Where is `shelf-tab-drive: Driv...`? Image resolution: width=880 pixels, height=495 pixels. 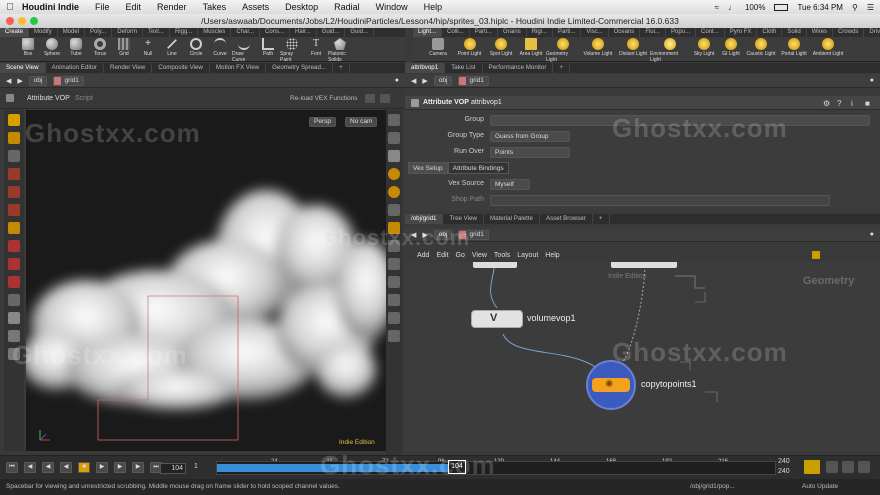
shelf-tab-drive: Driv... is located at coordinates (872, 32).